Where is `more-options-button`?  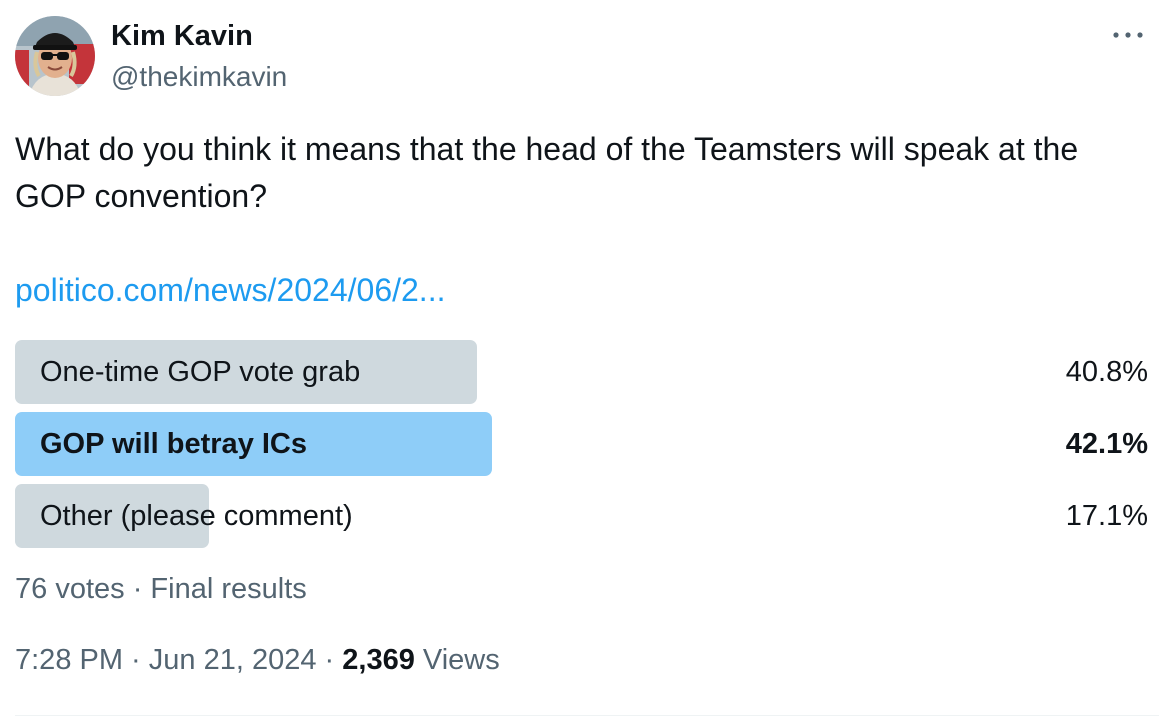 more-options-button is located at coordinates (1128, 35).